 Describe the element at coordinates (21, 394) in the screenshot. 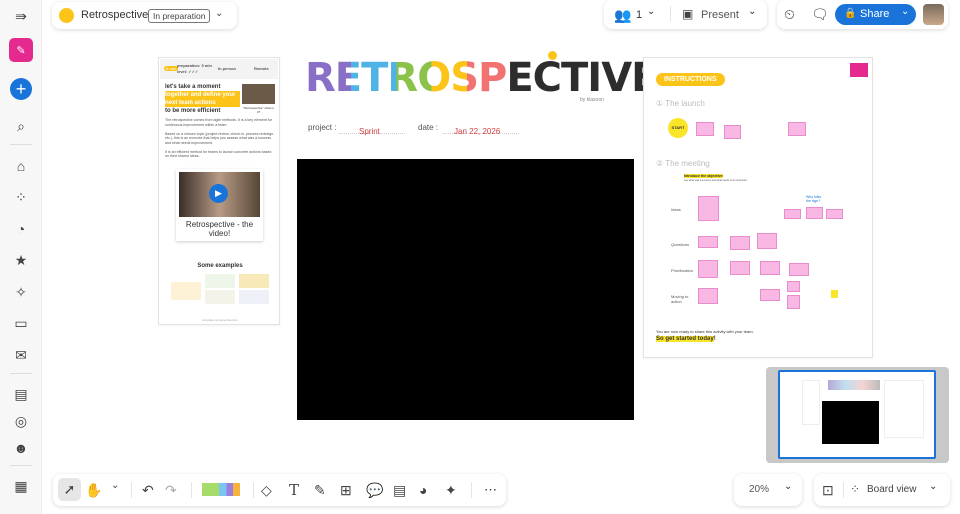

I see `templates-icon: ▤` at that location.